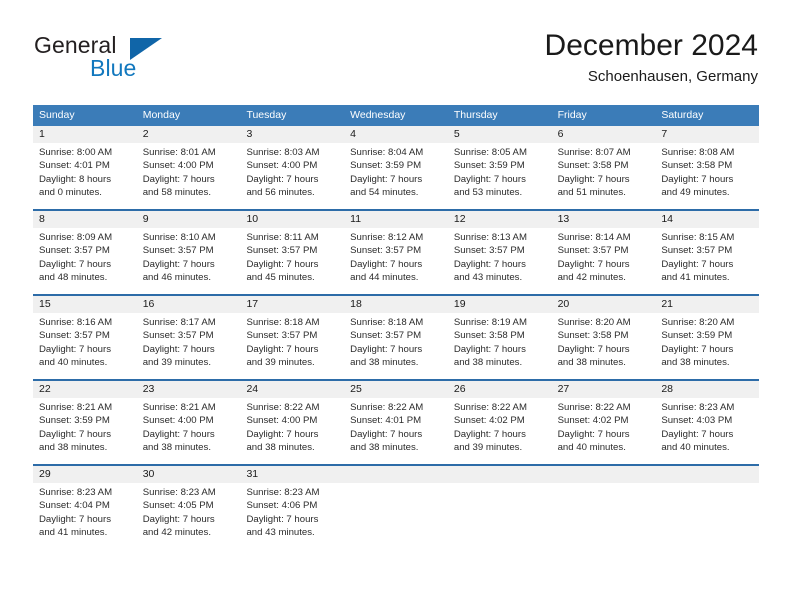  I want to click on day-number: 22, so click(85, 389).